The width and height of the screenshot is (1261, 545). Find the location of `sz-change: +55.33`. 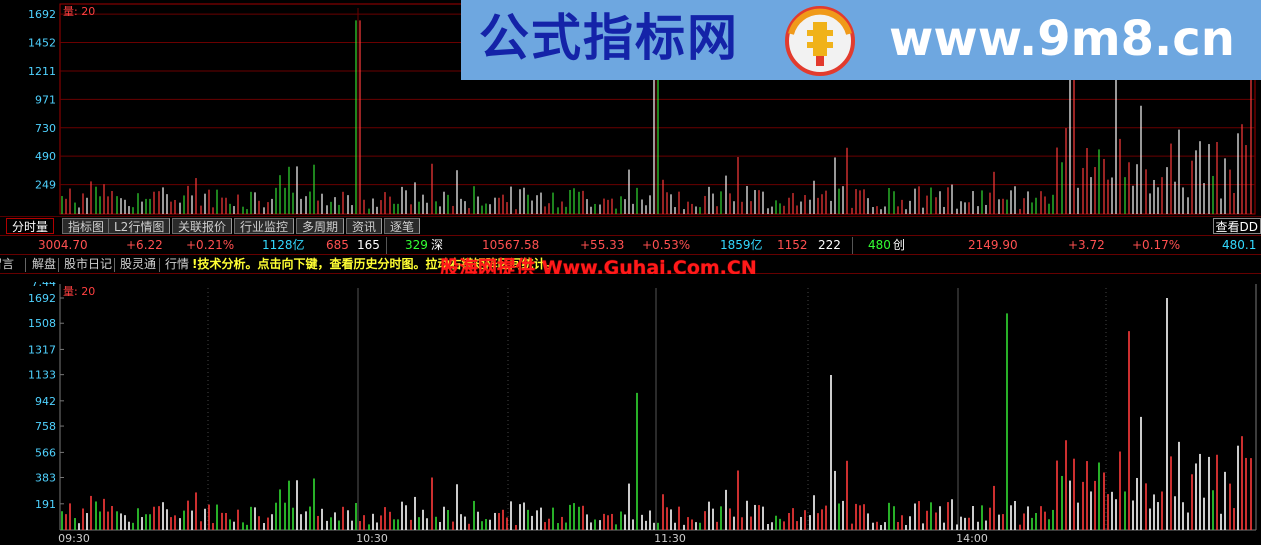

sz-change: +55.33 is located at coordinates (602, 245).